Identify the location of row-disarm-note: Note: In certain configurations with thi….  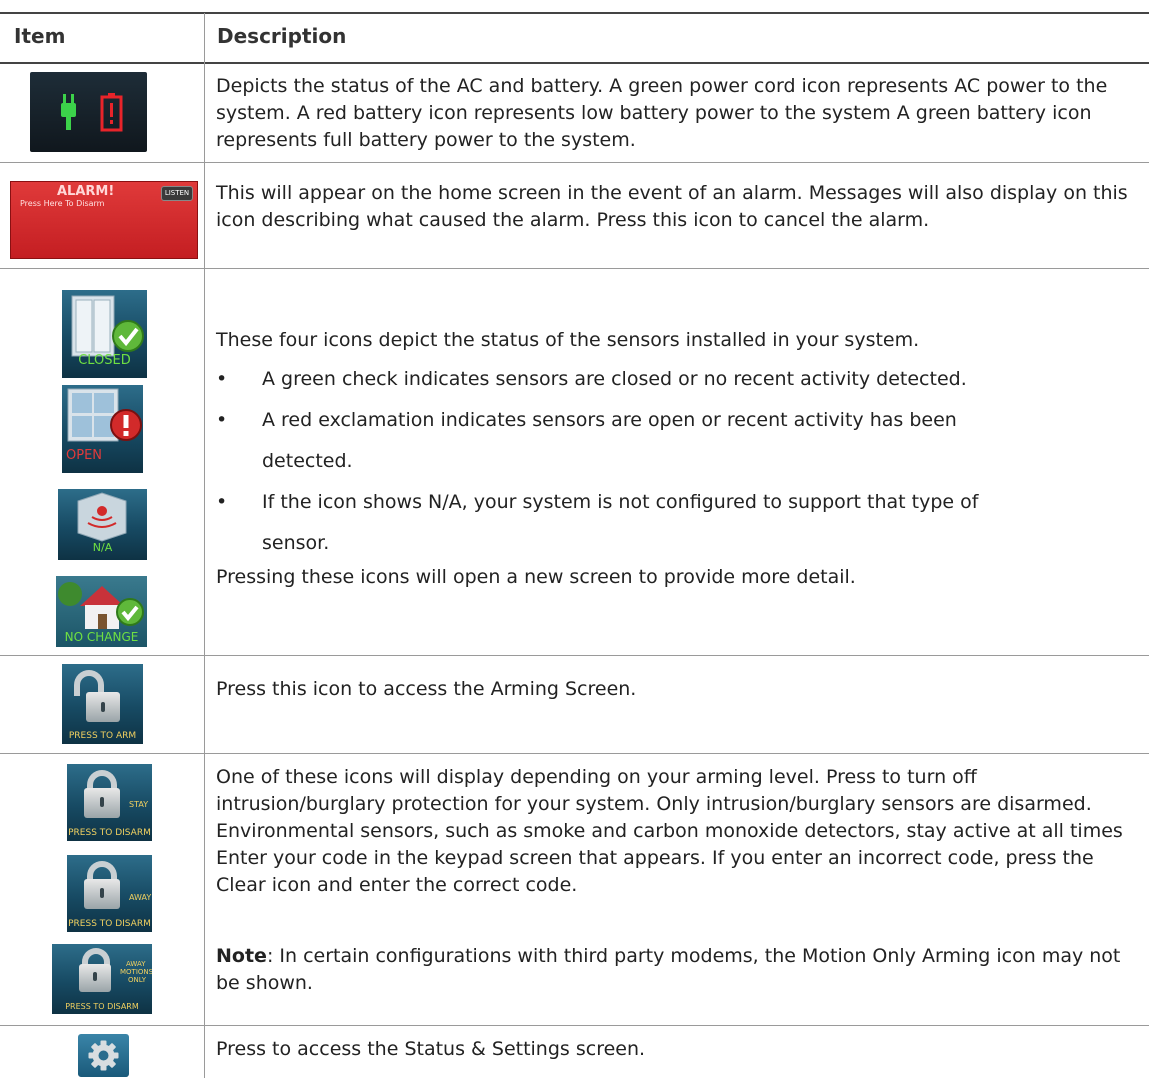
(678, 970).